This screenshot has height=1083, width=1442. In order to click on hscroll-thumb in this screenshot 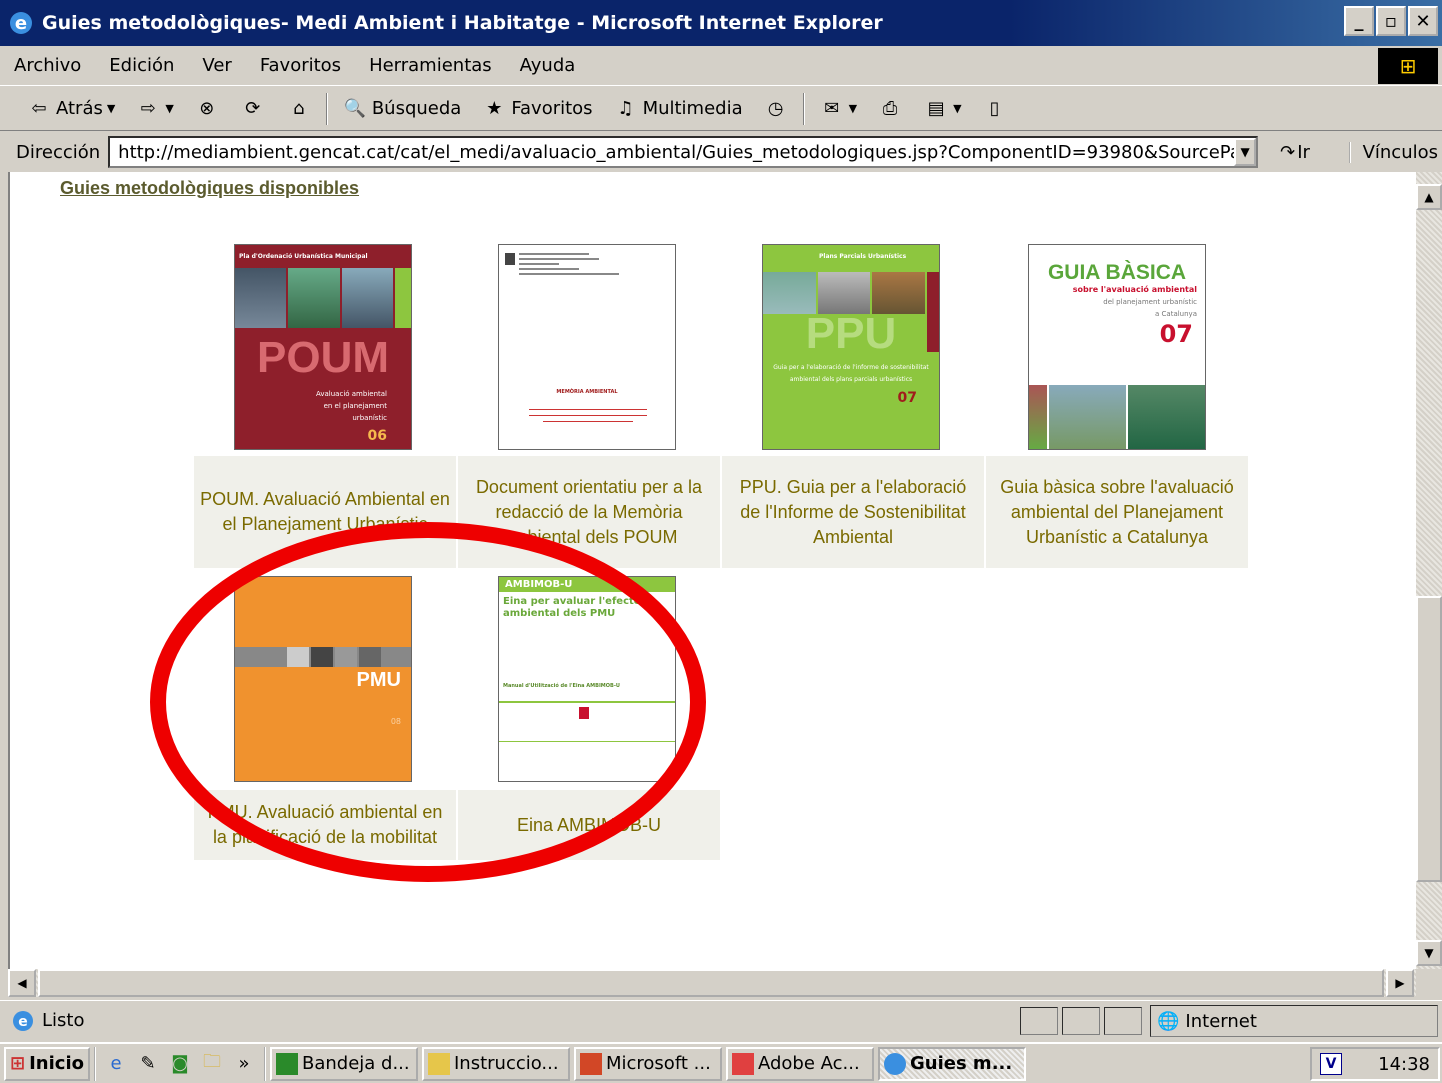, I will do `click(711, 983)`.